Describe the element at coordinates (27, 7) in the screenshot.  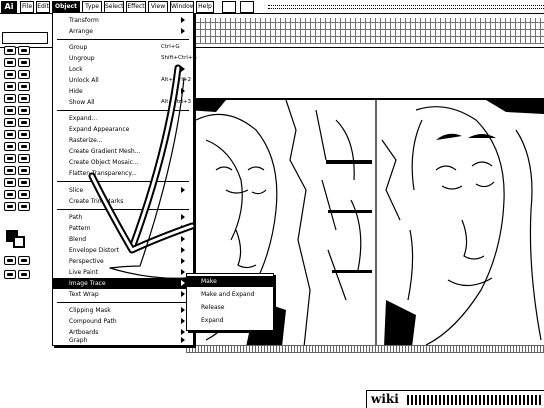
I see `menu-file: File` at that location.